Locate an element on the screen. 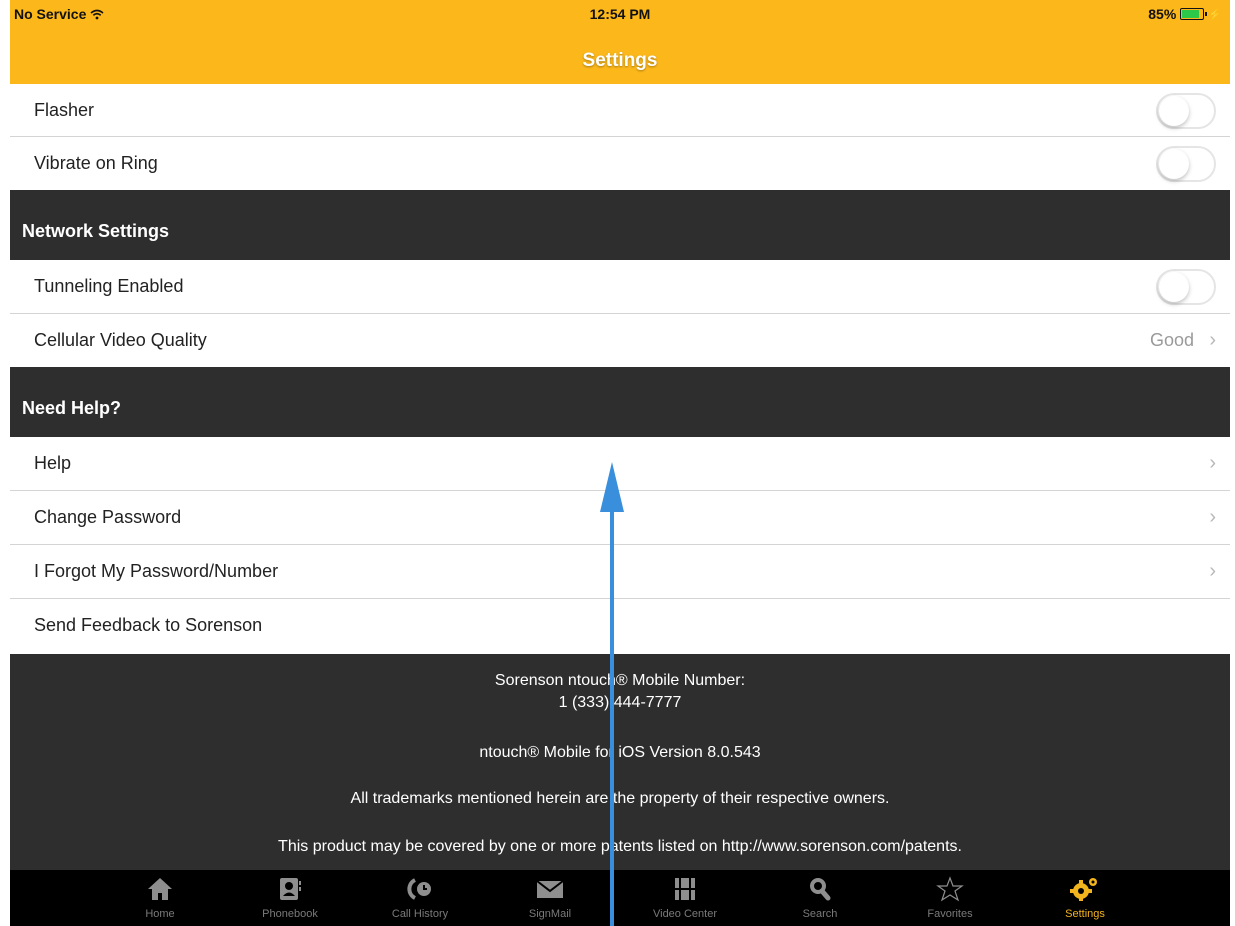 This screenshot has width=1235, height=926. tab-favorites: Favorites is located at coordinates (950, 898).